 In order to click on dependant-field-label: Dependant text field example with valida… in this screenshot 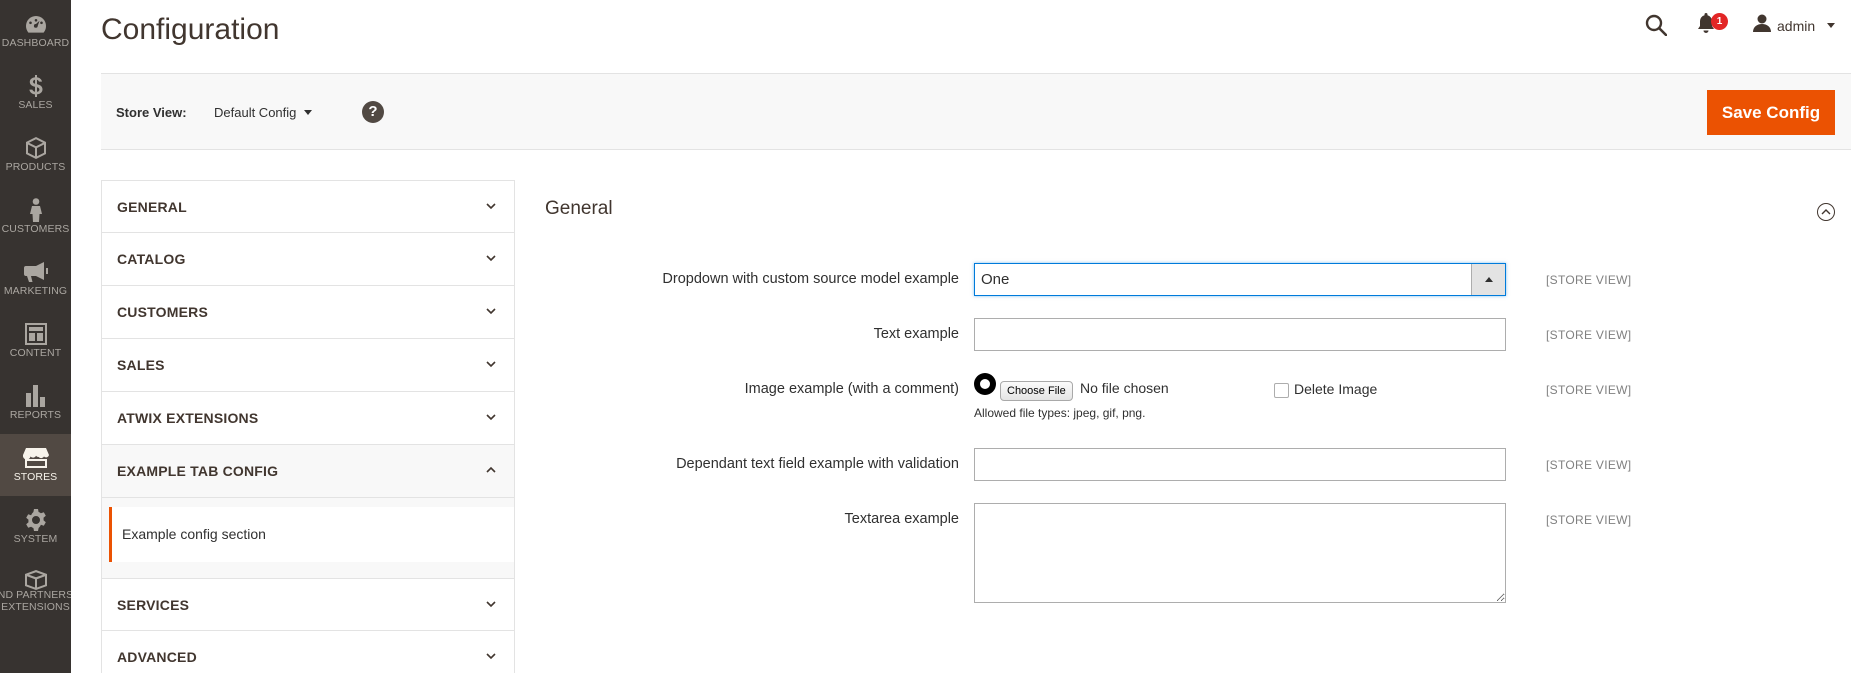, I will do `click(817, 464)`.